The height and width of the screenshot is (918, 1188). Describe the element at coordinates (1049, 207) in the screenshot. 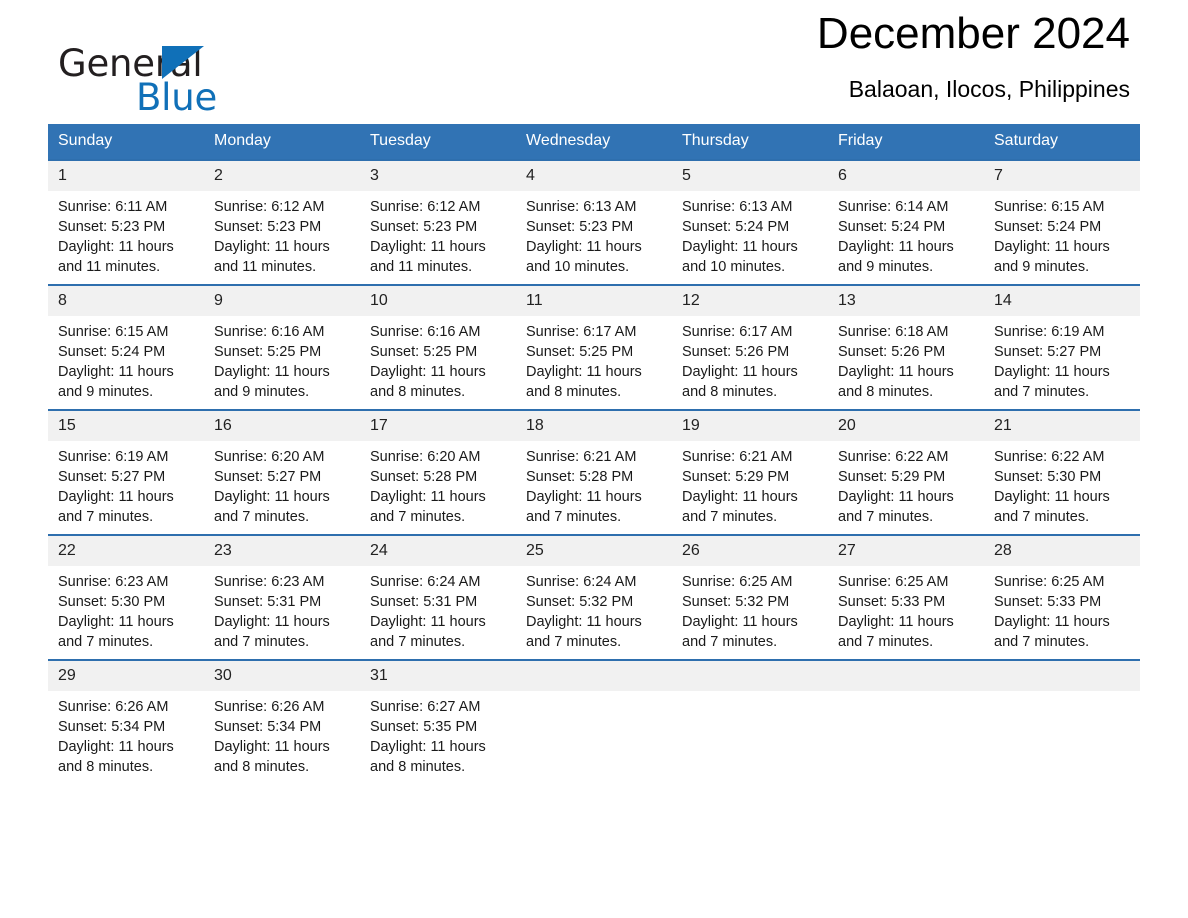

I see `sunrise-line: Sunrise: 6:15 AM` at that location.